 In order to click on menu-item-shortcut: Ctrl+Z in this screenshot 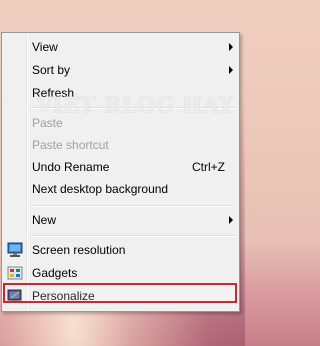, I will do `click(208, 167)`.